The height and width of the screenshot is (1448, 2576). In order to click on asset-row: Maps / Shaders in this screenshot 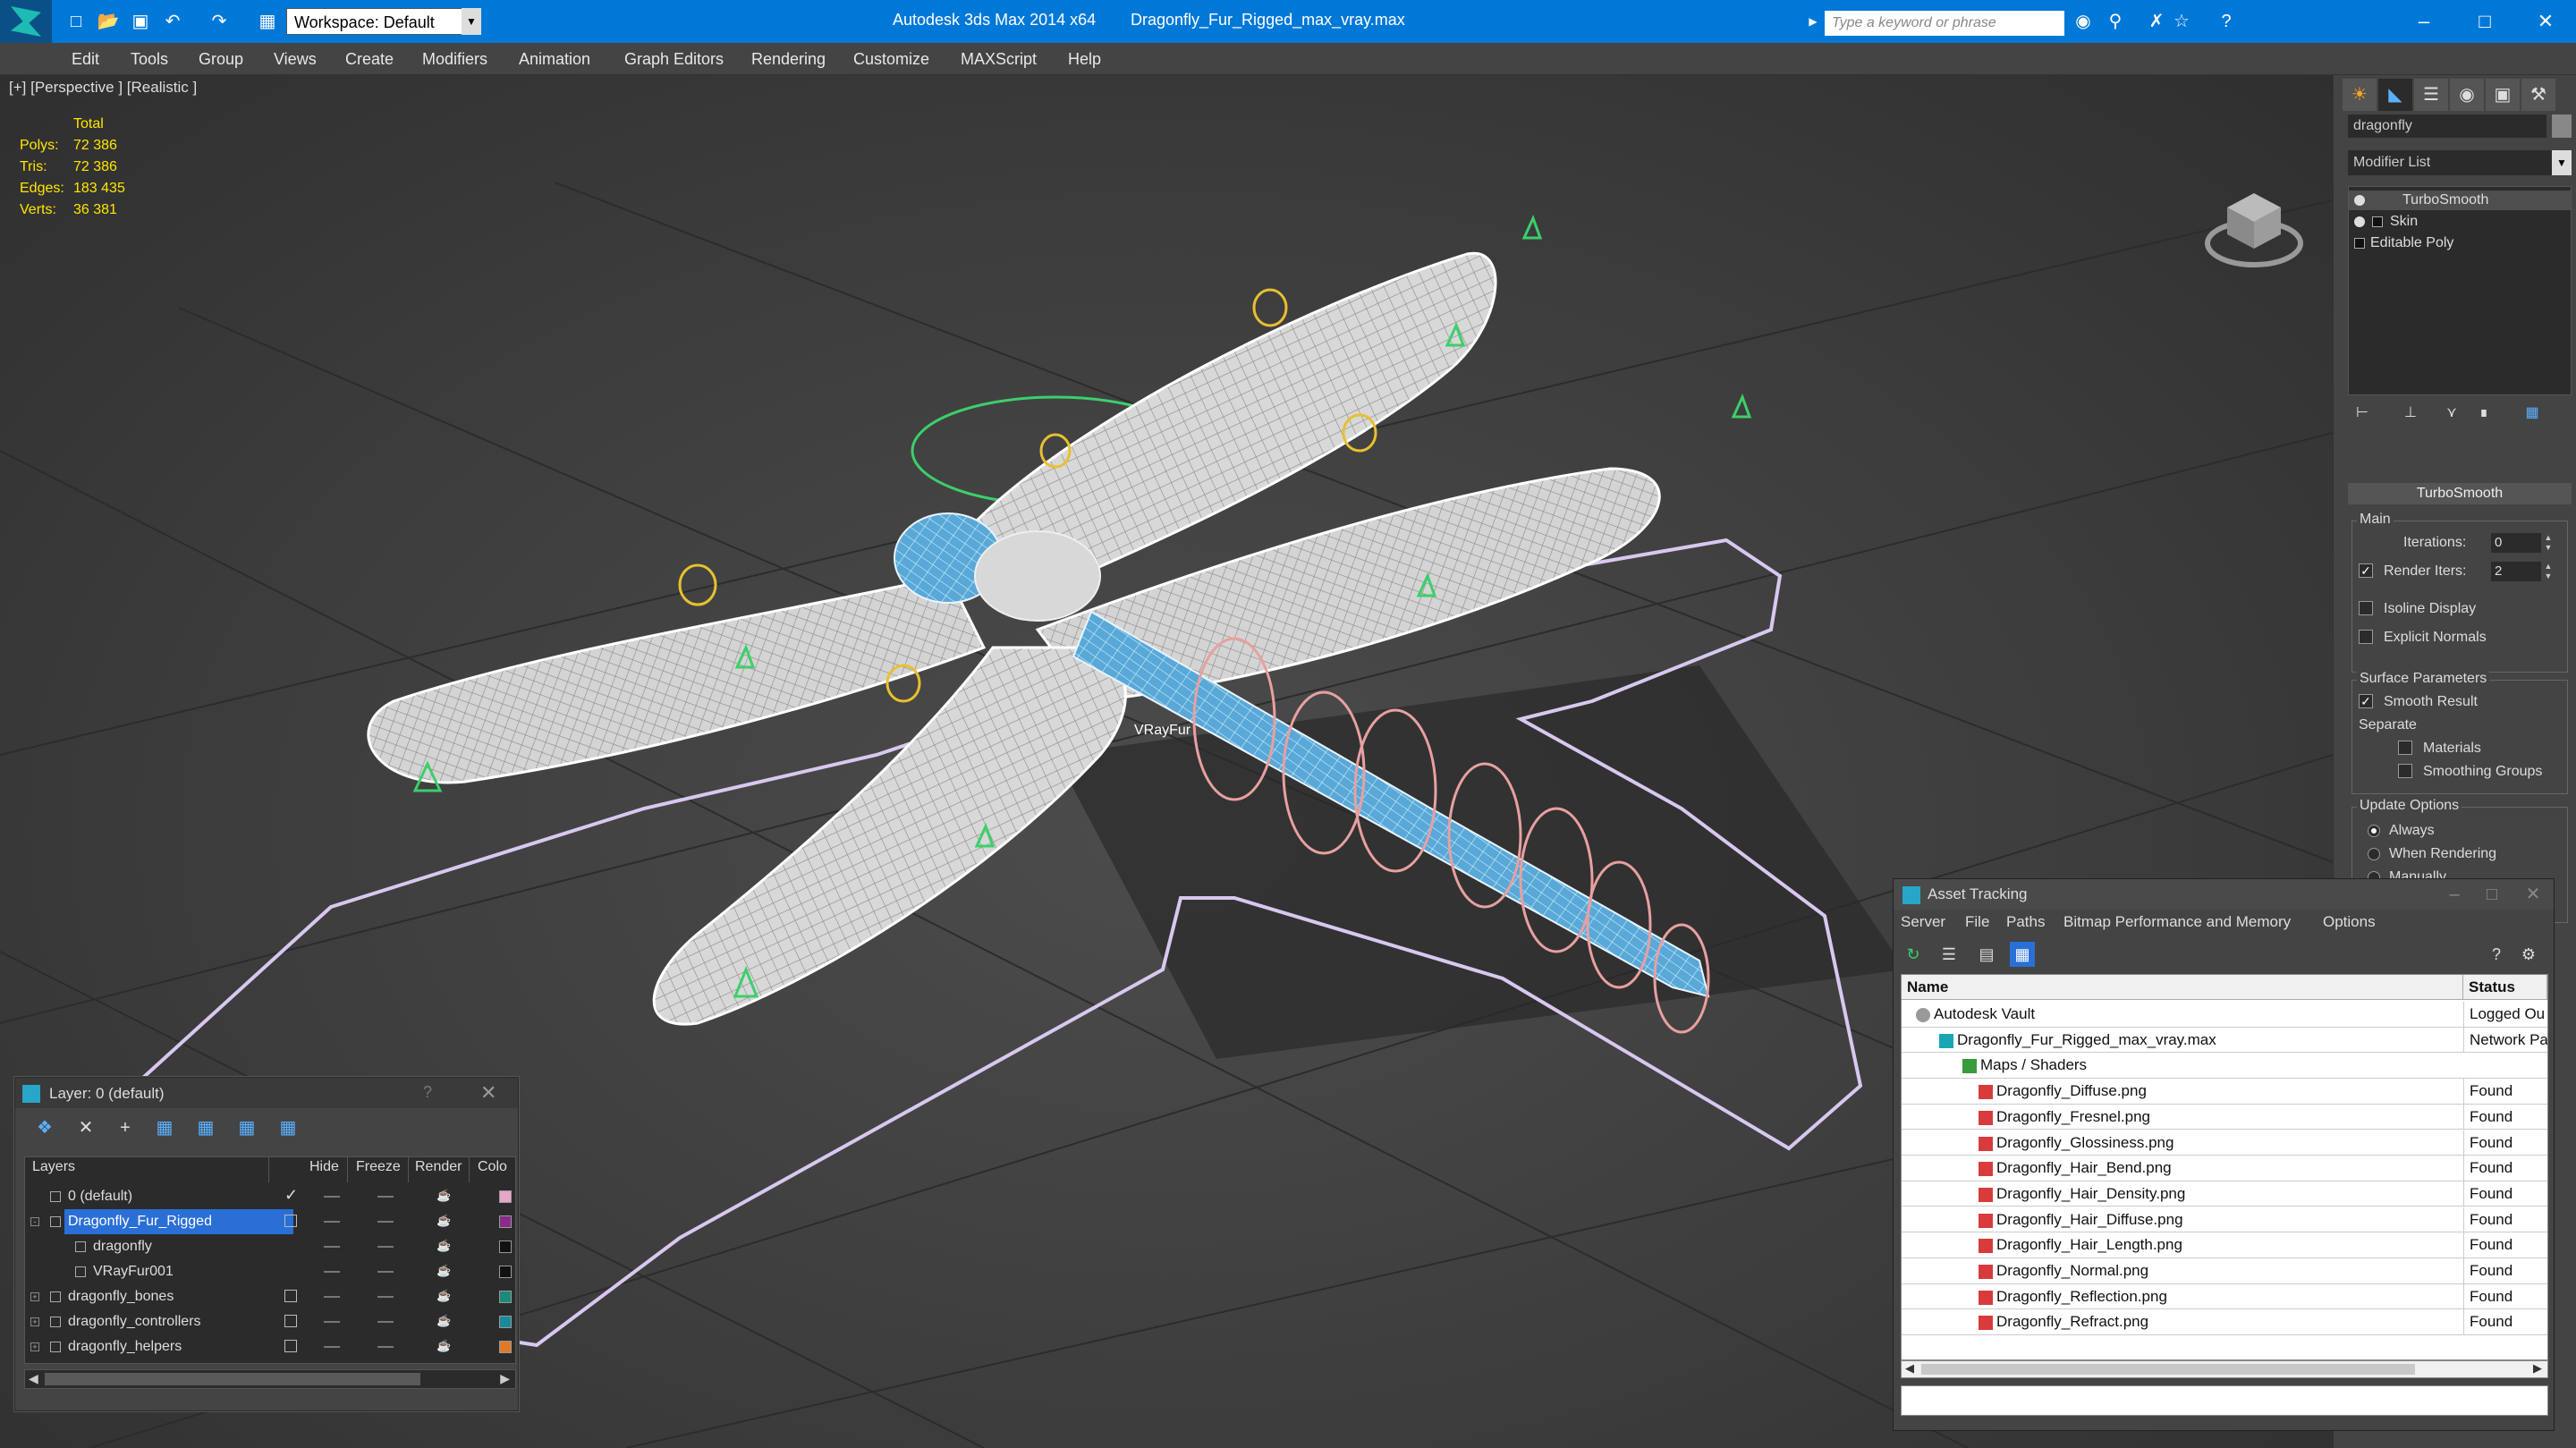, I will do `click(2224, 1066)`.